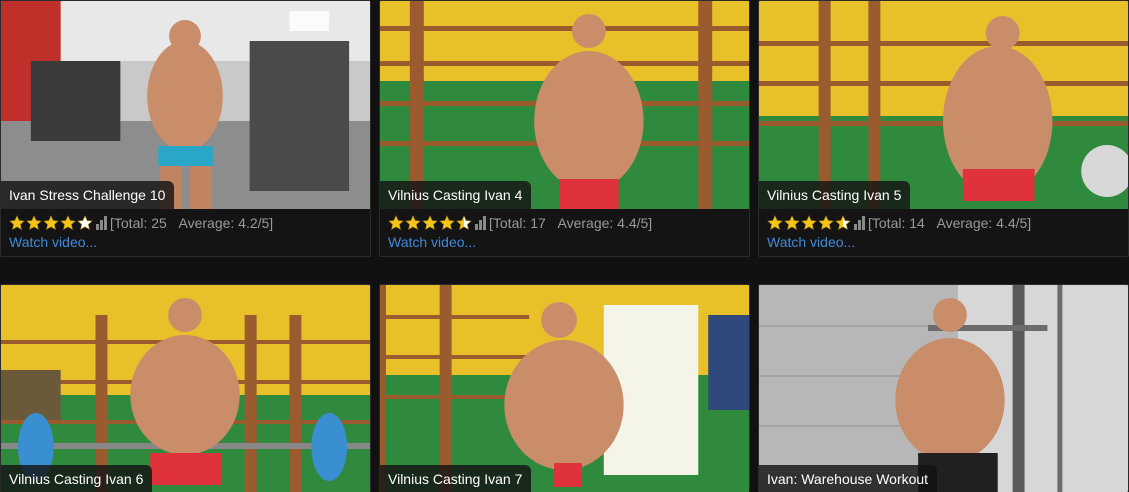 The width and height of the screenshot is (1129, 492). I want to click on rating-row: [Total: 17 Average: 4.4/5], so click(564, 223).